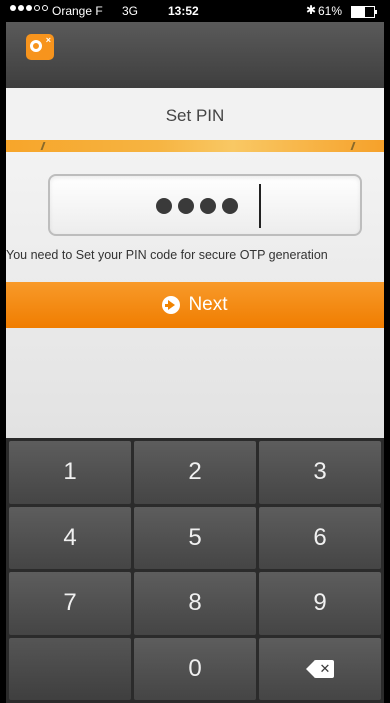 The image size is (390, 703). Describe the element at coordinates (29, 8) in the screenshot. I see `signal-strength-icon` at that location.